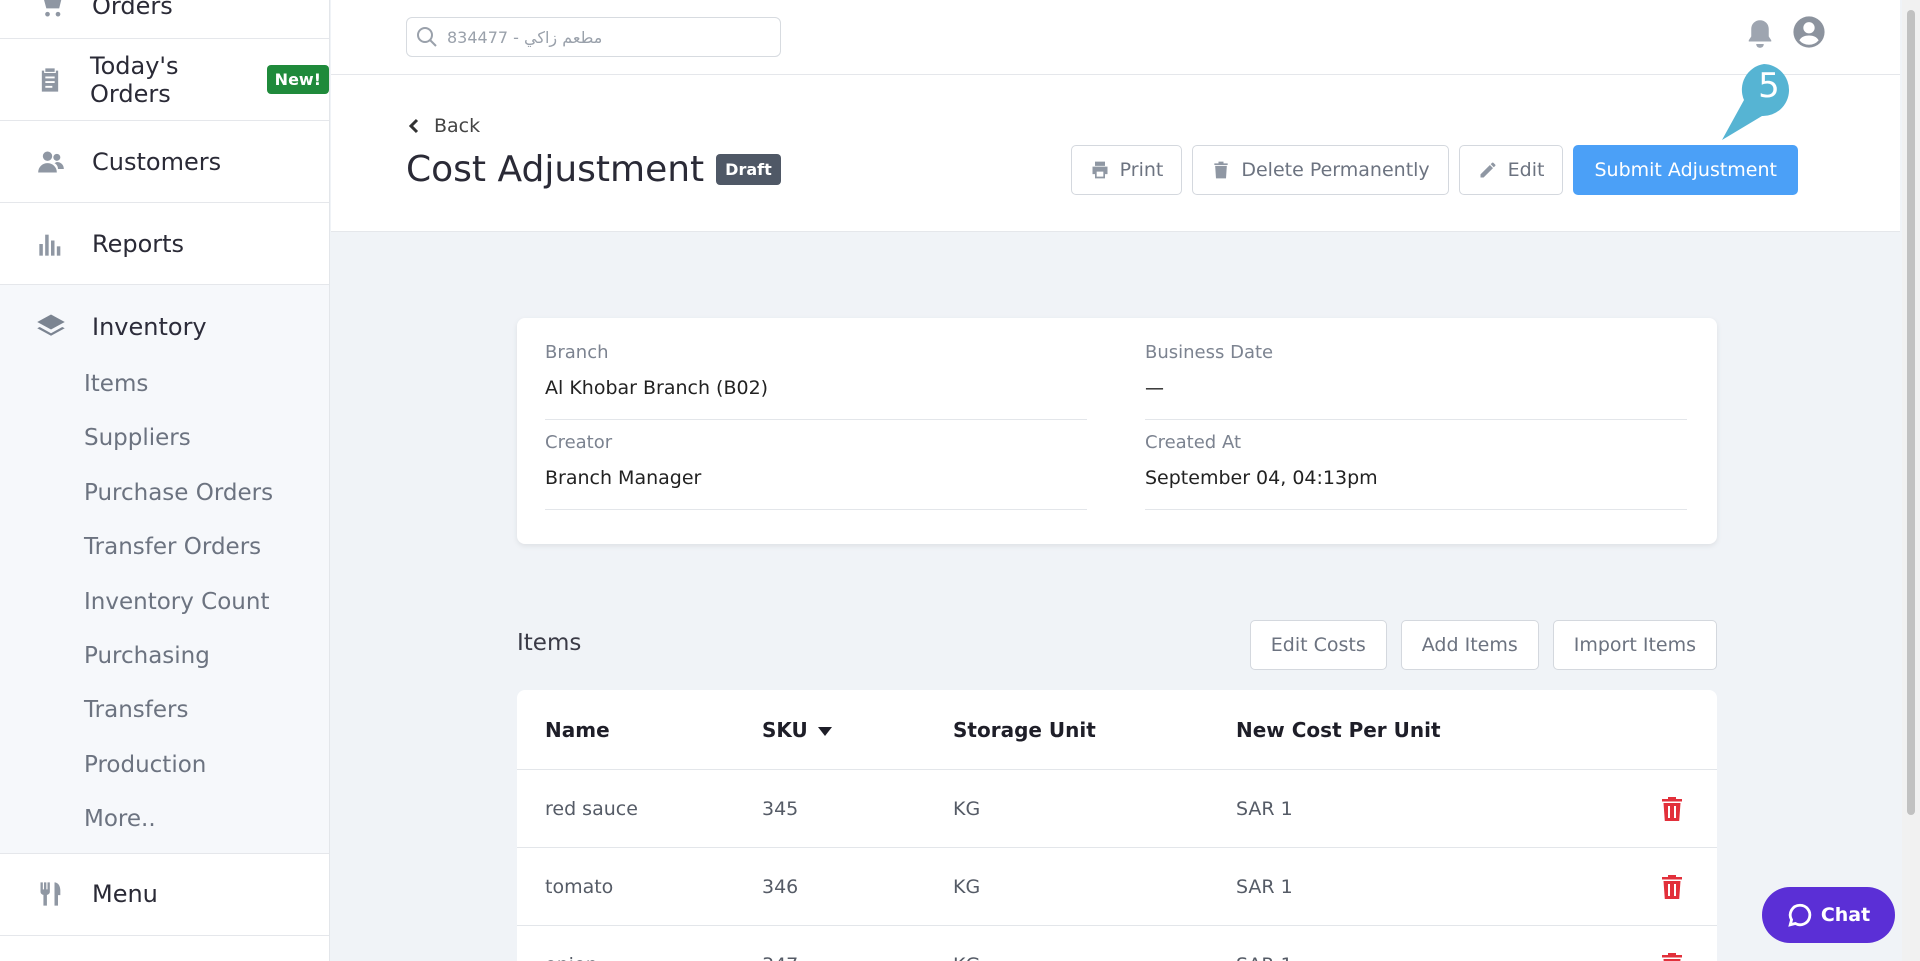 The width and height of the screenshot is (1920, 961). Describe the element at coordinates (1488, 170) in the screenshot. I see `pencil-icon` at that location.